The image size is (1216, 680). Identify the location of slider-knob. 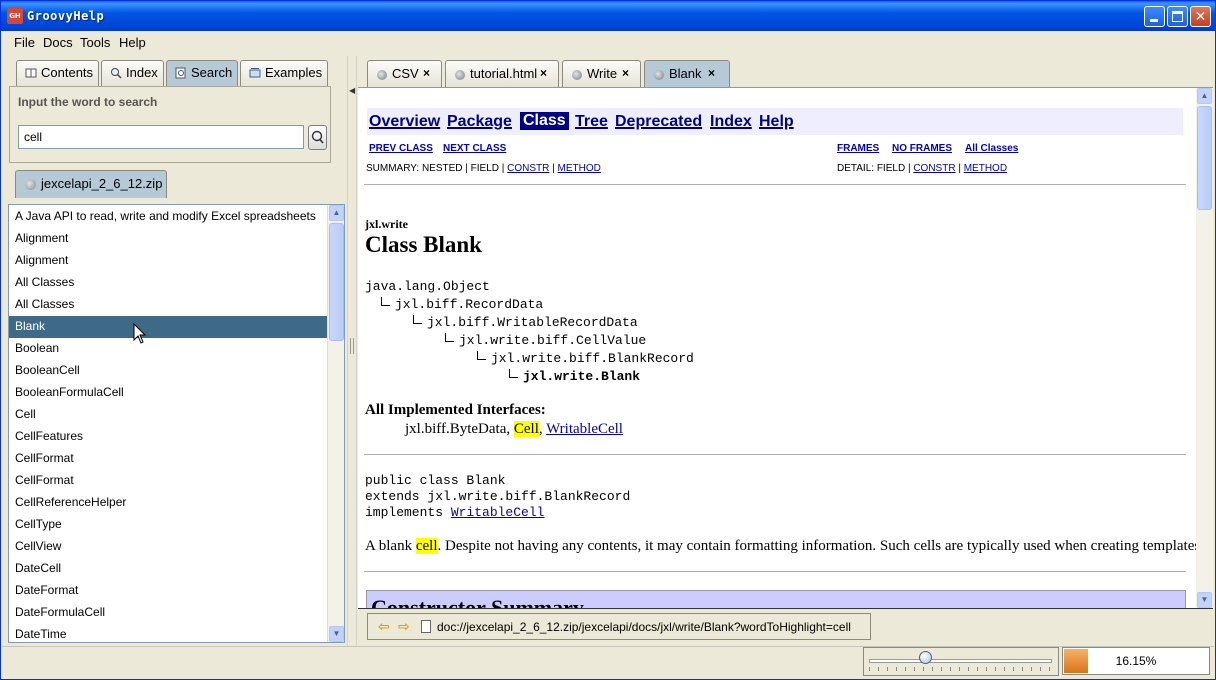
(925, 657).